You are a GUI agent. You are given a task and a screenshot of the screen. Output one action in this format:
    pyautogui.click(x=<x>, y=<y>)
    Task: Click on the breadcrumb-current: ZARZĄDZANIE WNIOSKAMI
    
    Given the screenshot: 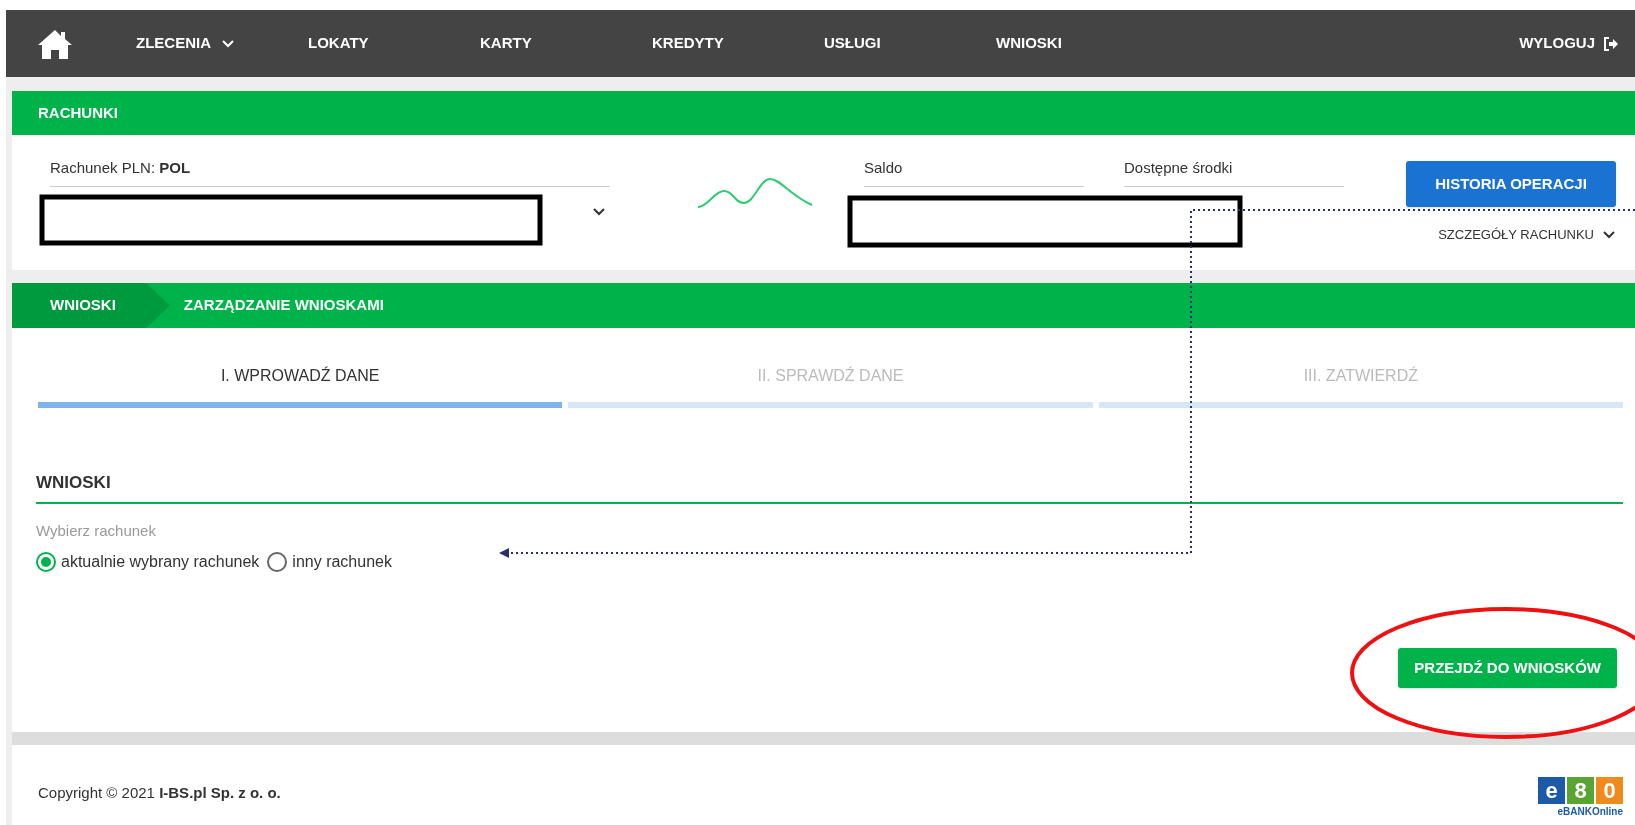 What is the action you would take?
    pyautogui.click(x=283, y=305)
    